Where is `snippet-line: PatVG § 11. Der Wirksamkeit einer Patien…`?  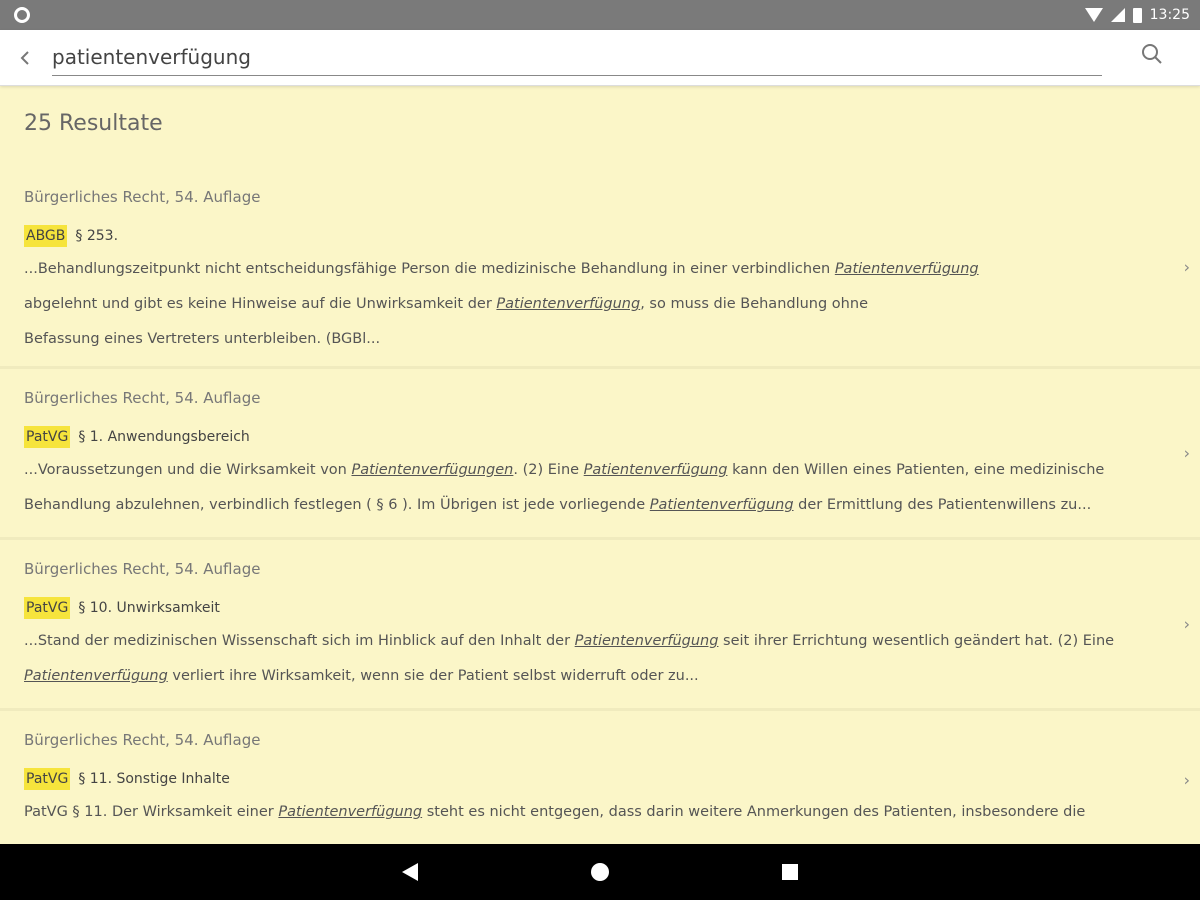 snippet-line: PatVG § 11. Der Wirksamkeit einer Patien… is located at coordinates (582, 812).